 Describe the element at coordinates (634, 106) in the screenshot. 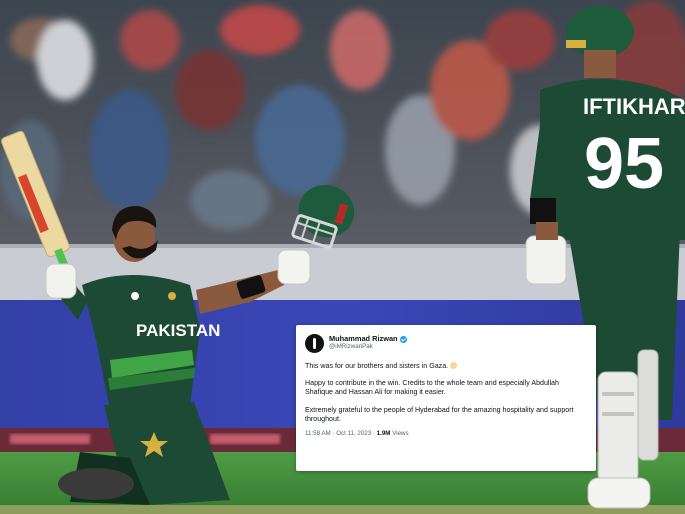

I see `jersey-back-name: IFTIKHAR` at that location.